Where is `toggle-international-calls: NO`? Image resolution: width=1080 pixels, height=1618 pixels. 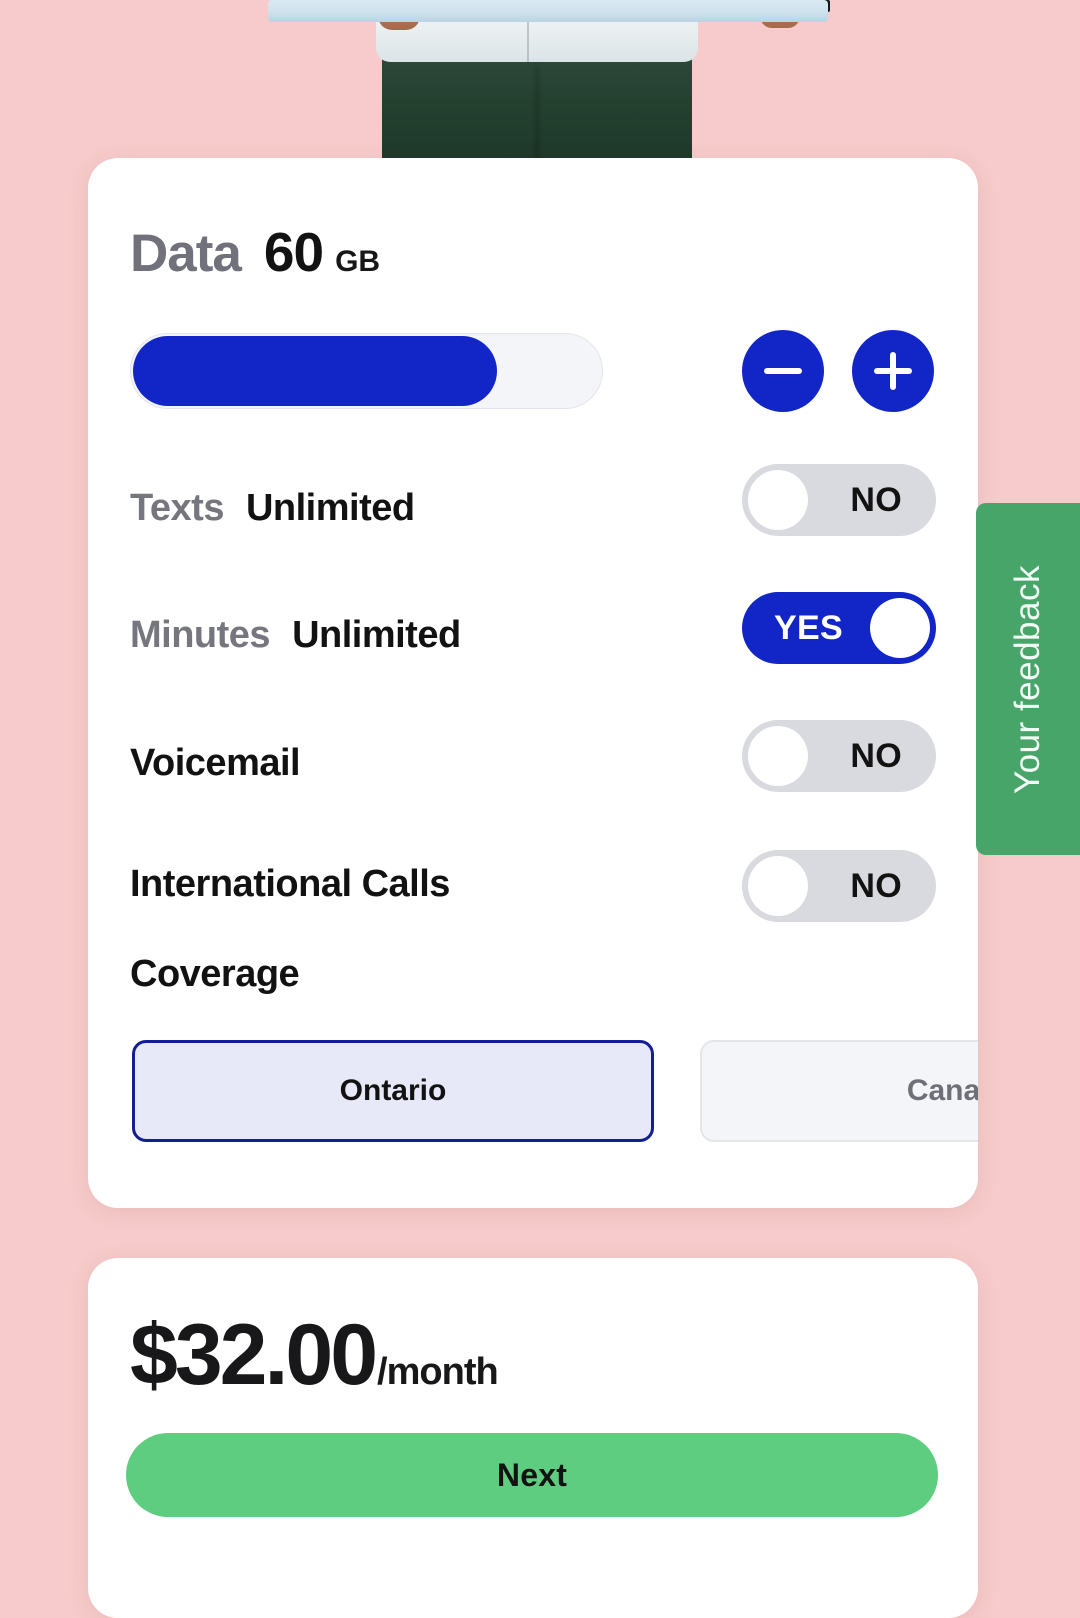
toggle-international-calls: NO is located at coordinates (839, 886).